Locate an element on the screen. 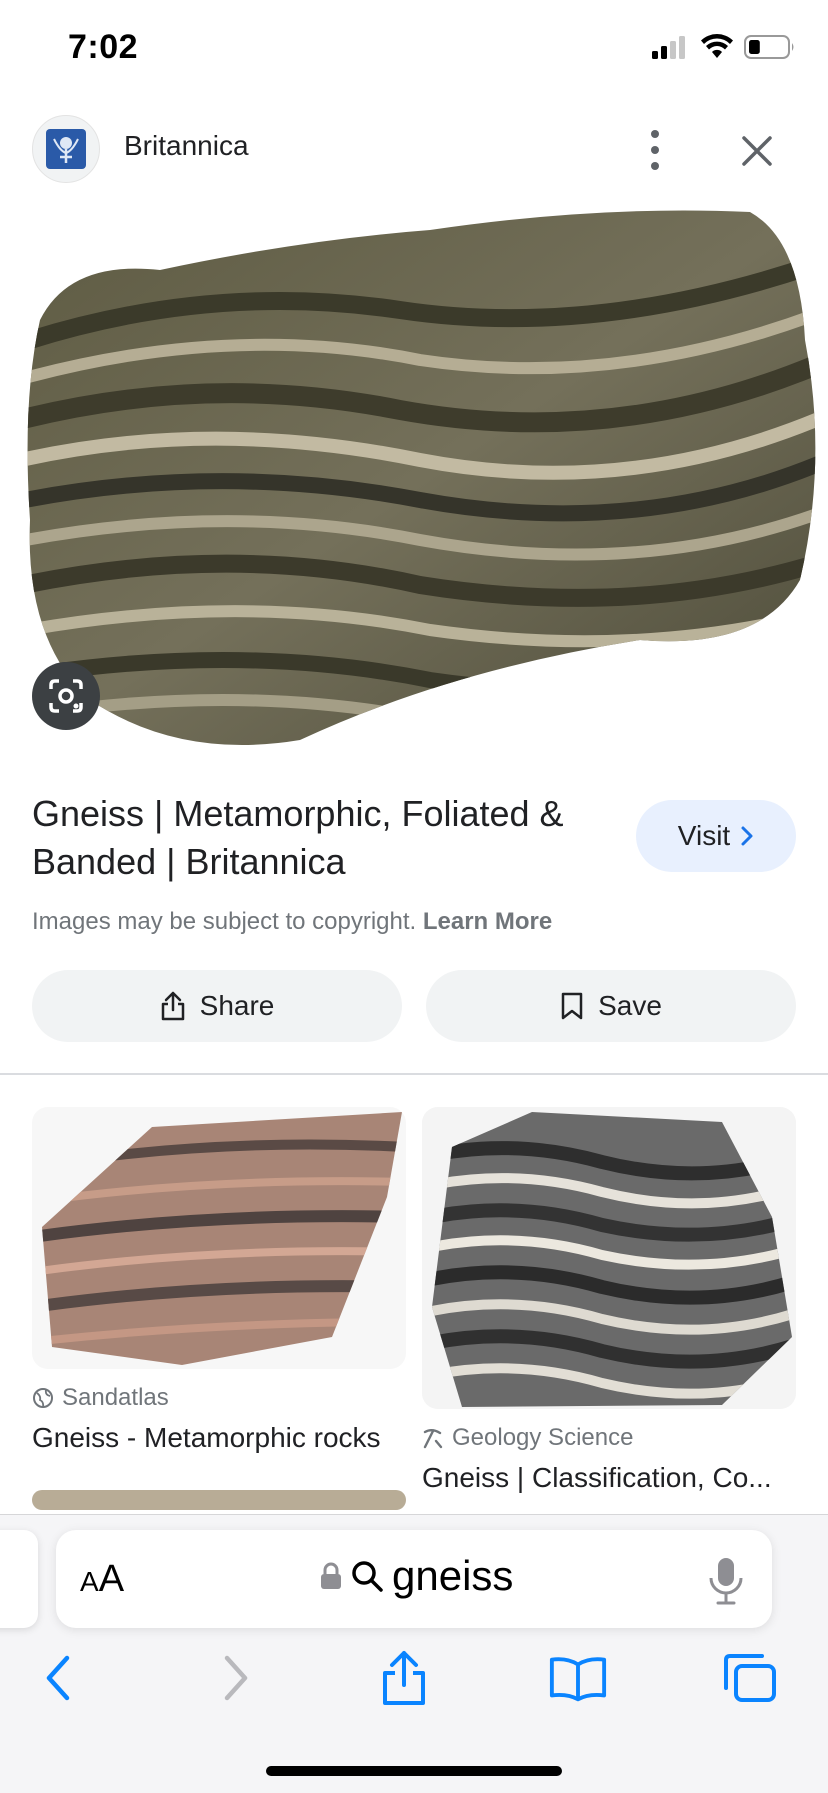 Image resolution: width=828 pixels, height=1793 pixels. britannica-thistle-icon is located at coordinates (66, 149).